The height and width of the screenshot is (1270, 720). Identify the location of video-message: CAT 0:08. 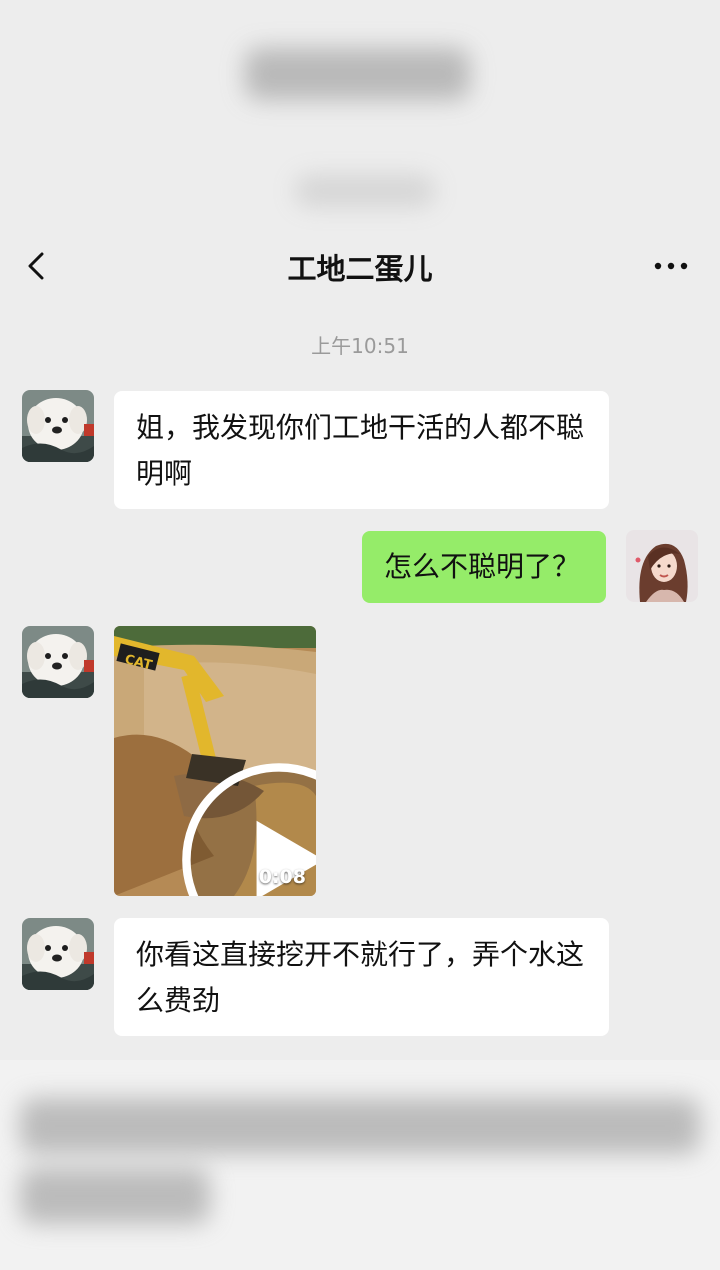
(215, 761).